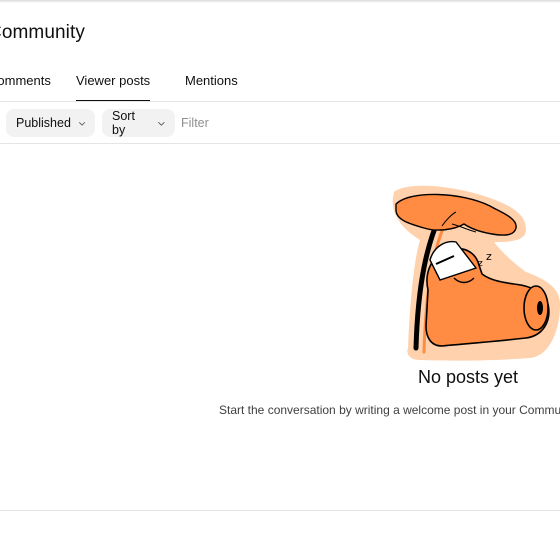 The width and height of the screenshot is (560, 560). I want to click on sleeping-cat-illustration: z z, so click(476, 273).